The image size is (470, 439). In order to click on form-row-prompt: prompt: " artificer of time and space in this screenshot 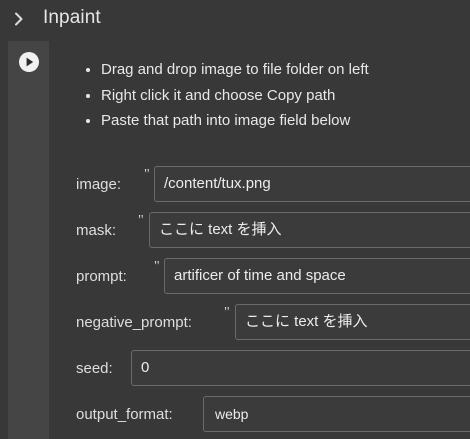, I will do `click(259, 277)`.